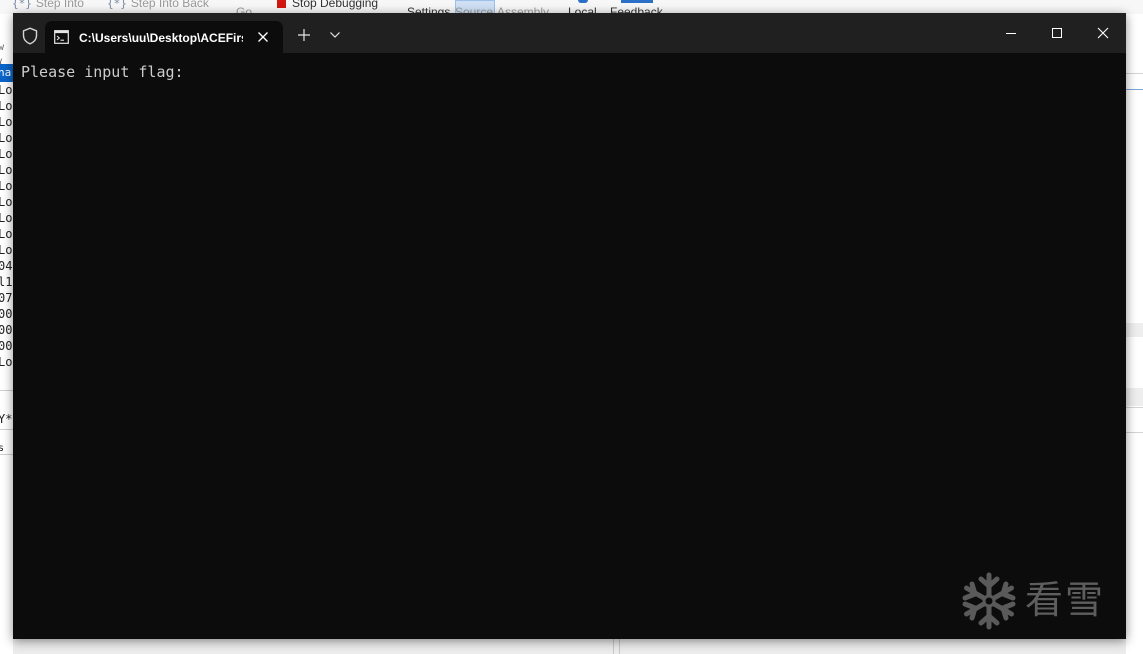 This screenshot has width=1143, height=654. What do you see at coordinates (304, 35) in the screenshot?
I see `new-tab-icon` at bounding box center [304, 35].